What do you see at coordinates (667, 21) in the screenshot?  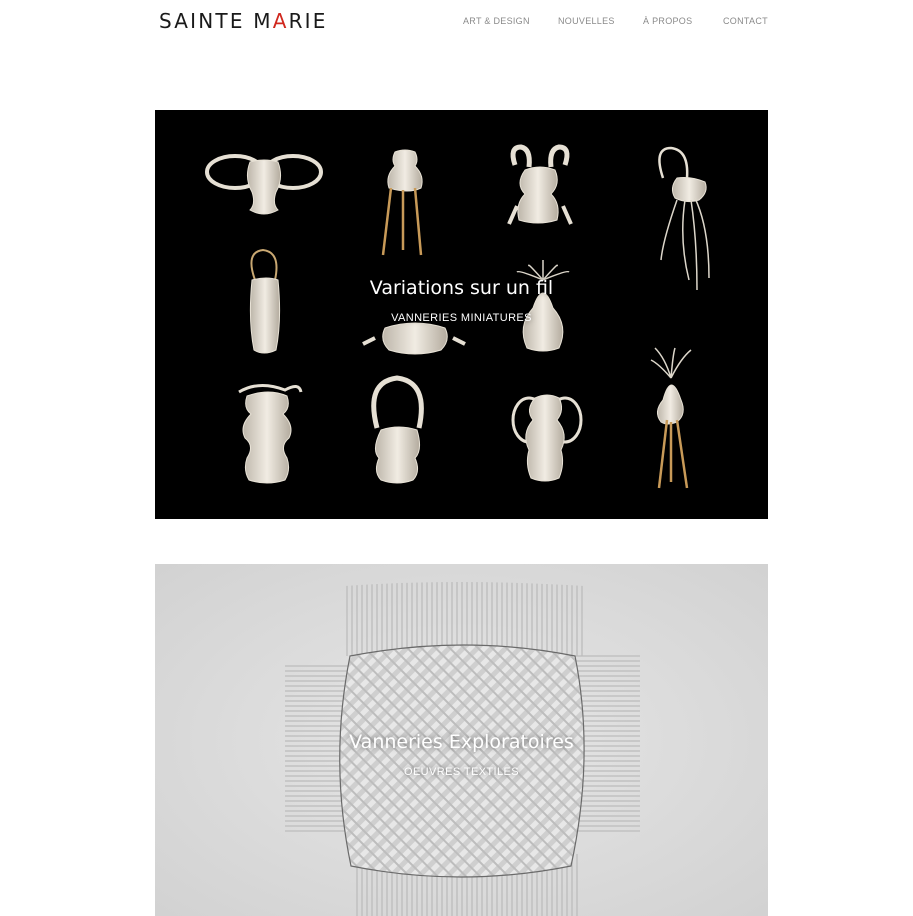 I see `nav-a-propos: À PROPOS` at bounding box center [667, 21].